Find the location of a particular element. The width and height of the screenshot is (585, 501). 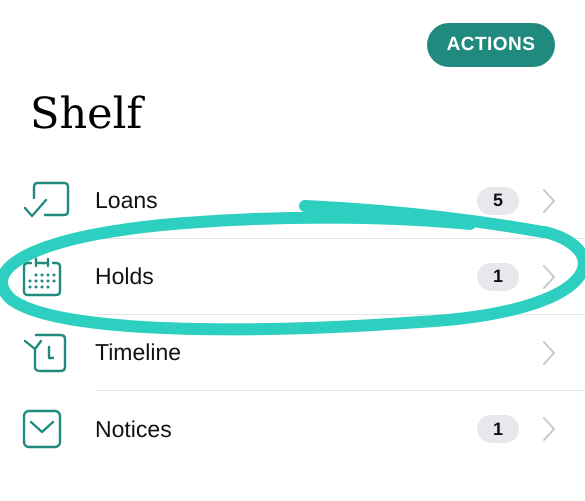

item-label: Holds is located at coordinates (125, 277).